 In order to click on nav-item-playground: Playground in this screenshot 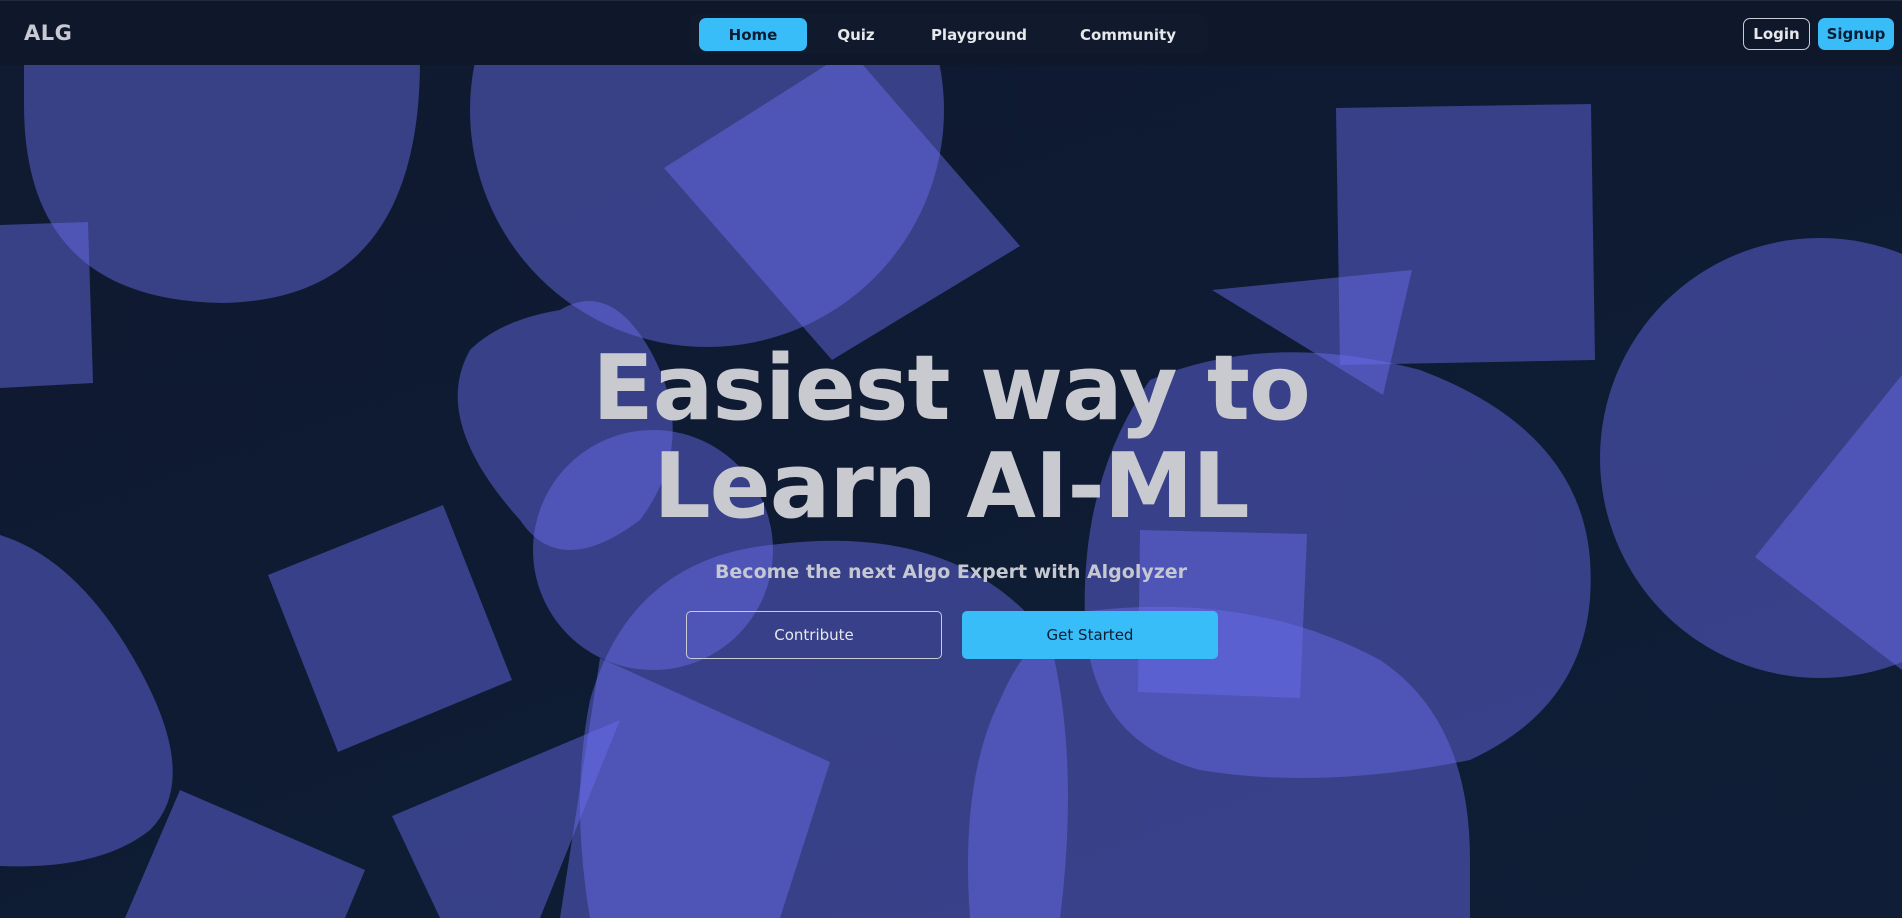, I will do `click(979, 34)`.